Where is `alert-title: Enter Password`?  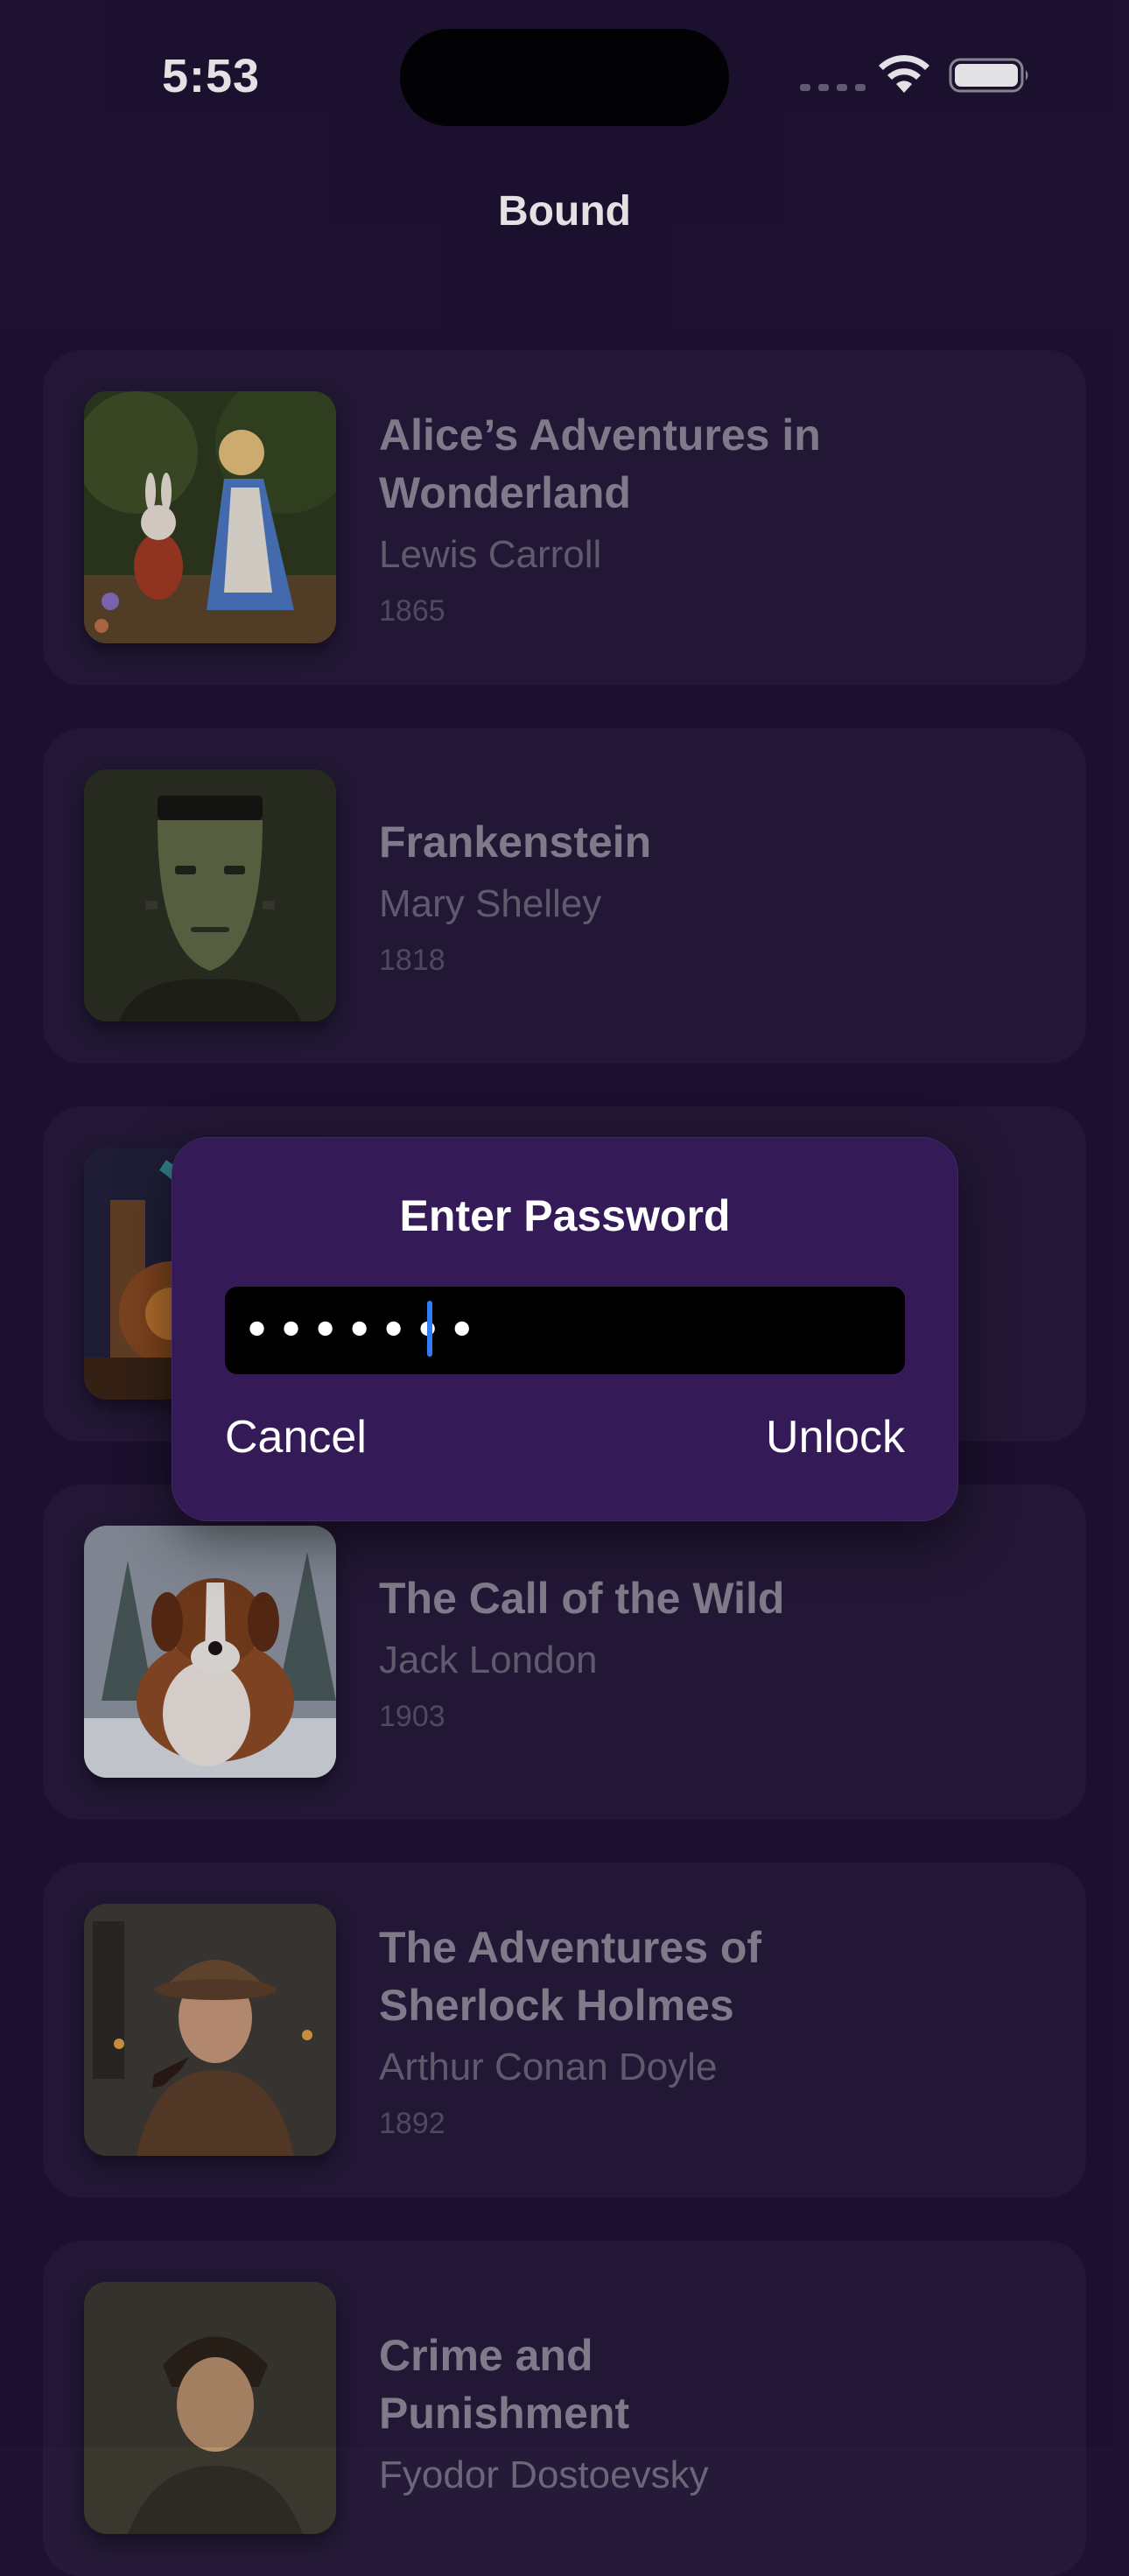 alert-title: Enter Password is located at coordinates (565, 1215).